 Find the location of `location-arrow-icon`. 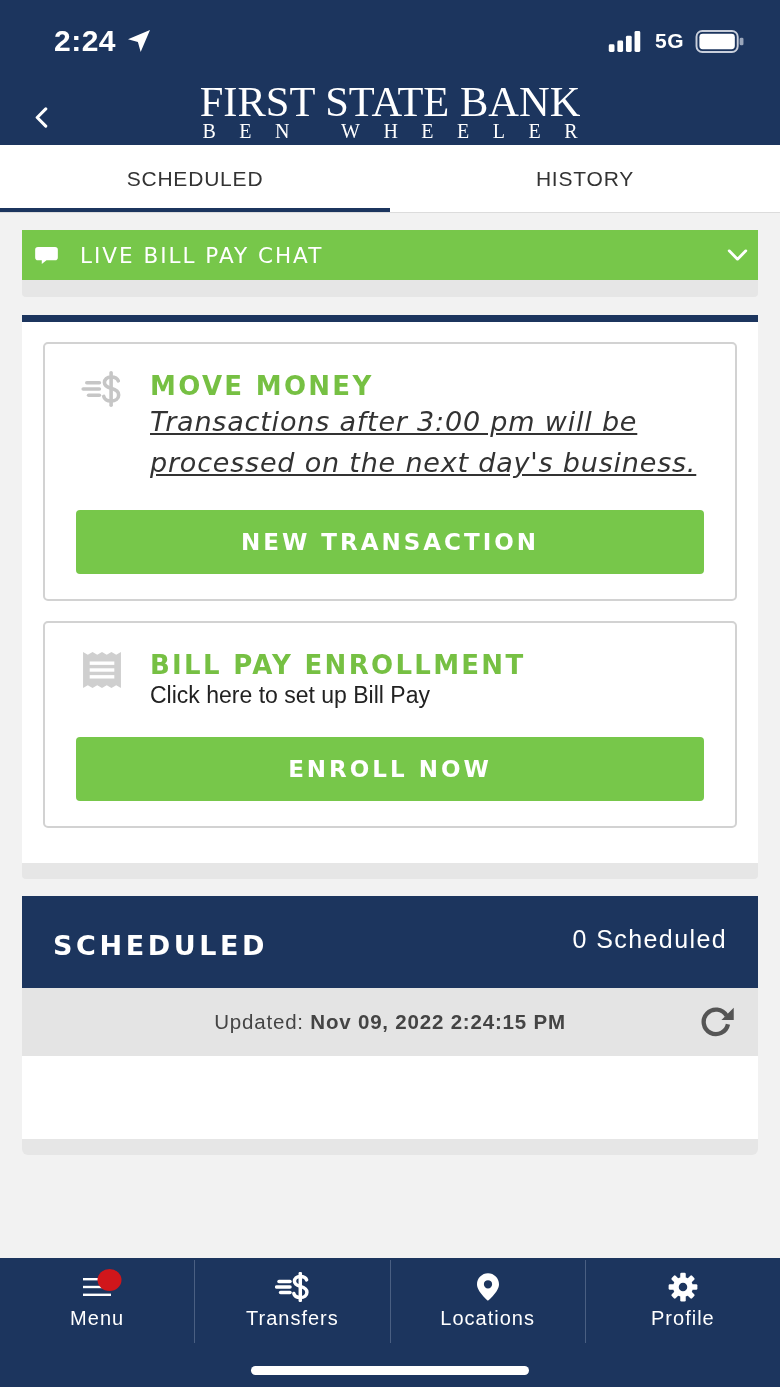

location-arrow-icon is located at coordinates (139, 41).